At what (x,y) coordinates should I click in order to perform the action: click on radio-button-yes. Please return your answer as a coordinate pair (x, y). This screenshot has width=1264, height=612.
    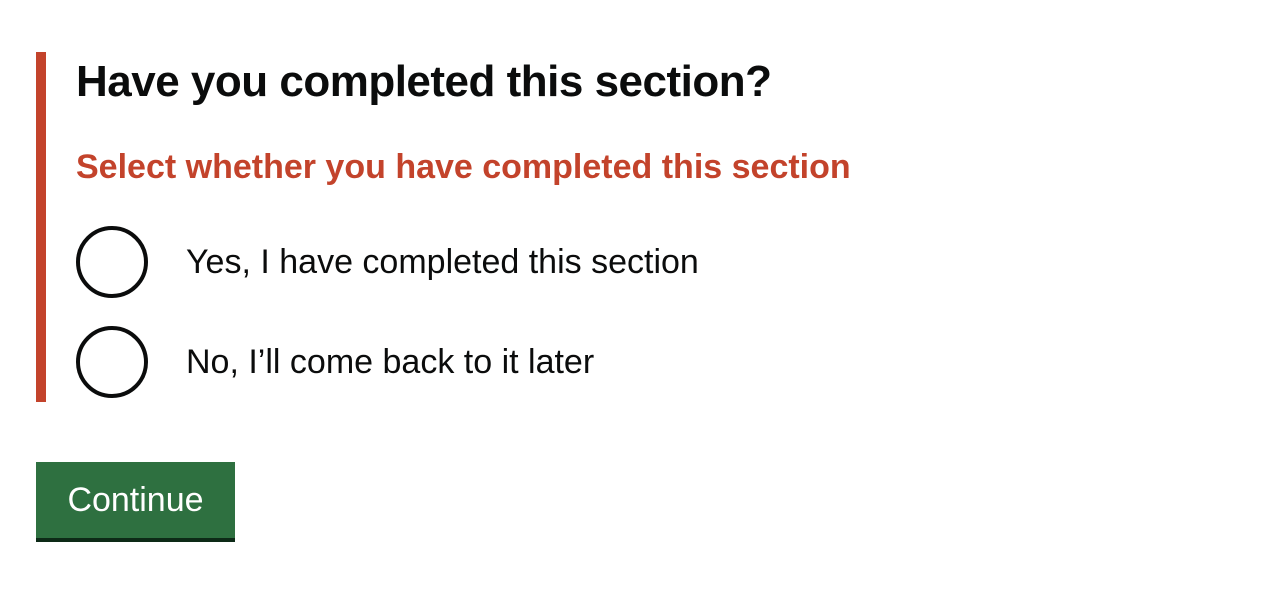
    Looking at the image, I should click on (112, 262).